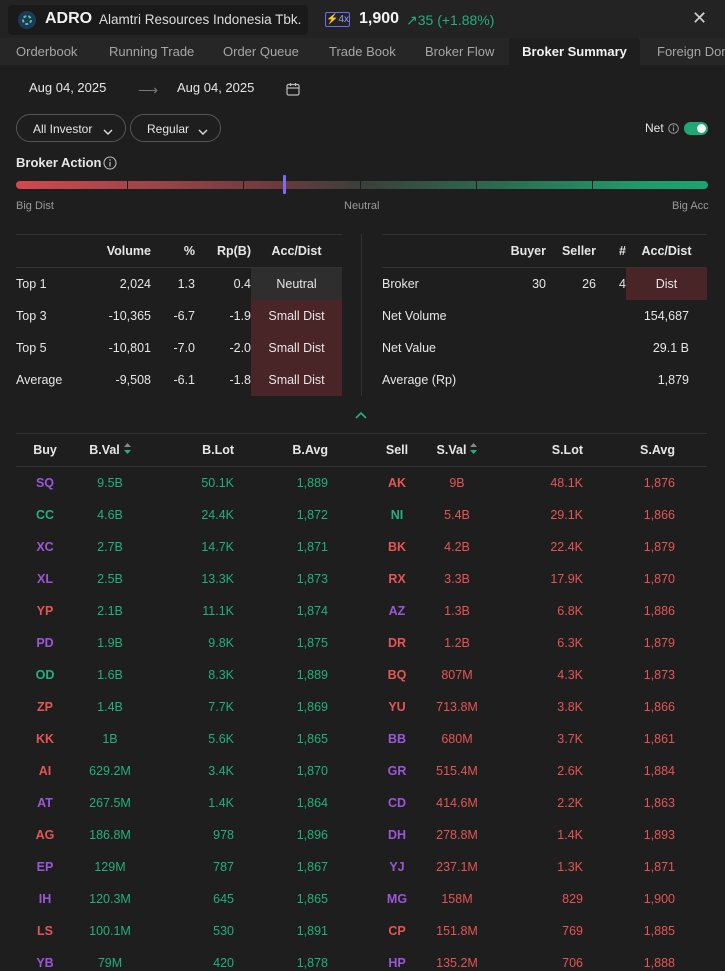  What do you see at coordinates (223, 962) in the screenshot?
I see `buy-lot: 420` at bounding box center [223, 962].